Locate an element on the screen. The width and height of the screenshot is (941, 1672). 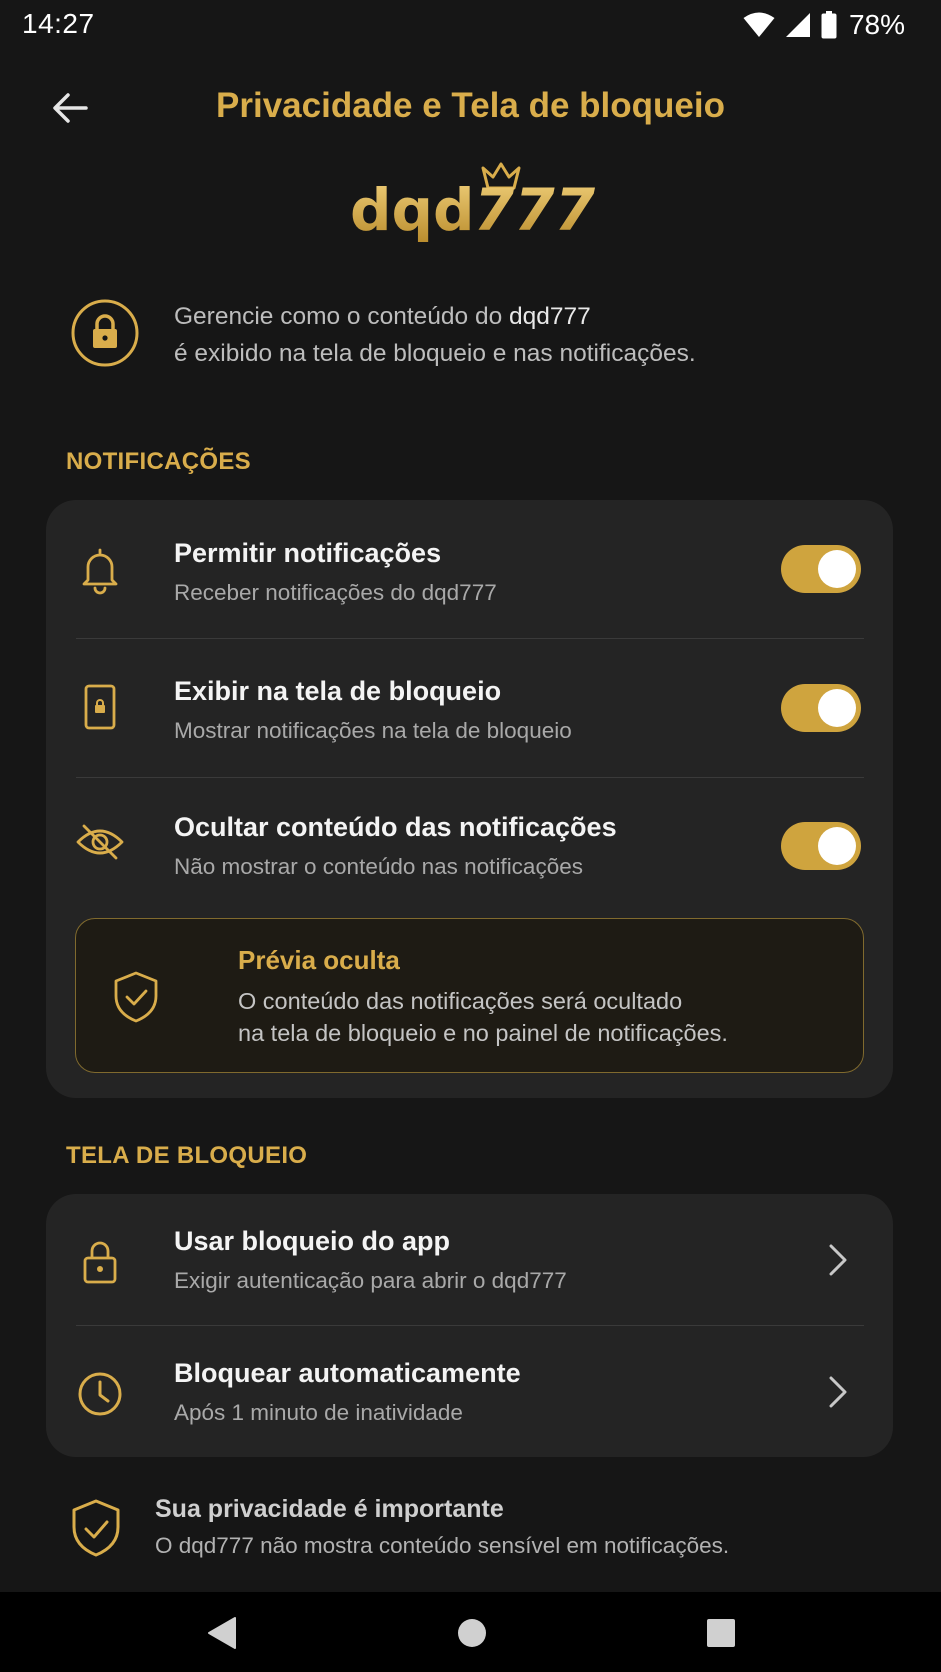
toggle-show-on-lockscreen is located at coordinates (821, 708).